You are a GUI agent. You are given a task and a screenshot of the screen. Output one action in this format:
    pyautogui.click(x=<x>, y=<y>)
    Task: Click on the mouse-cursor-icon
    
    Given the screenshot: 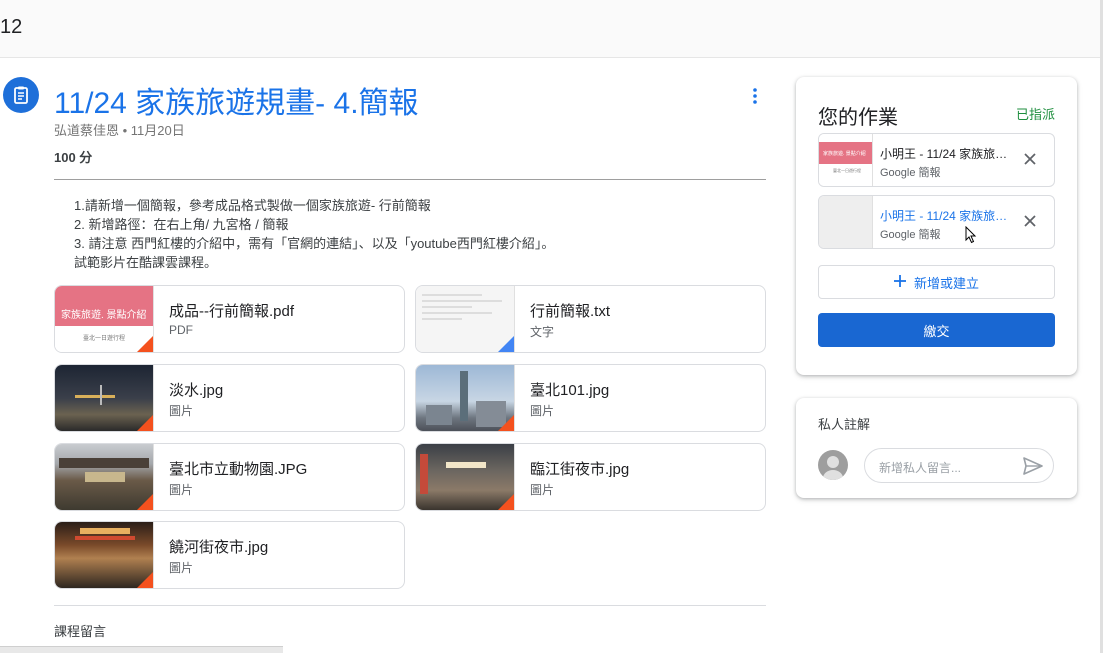 What is the action you would take?
    pyautogui.click(x=971, y=234)
    